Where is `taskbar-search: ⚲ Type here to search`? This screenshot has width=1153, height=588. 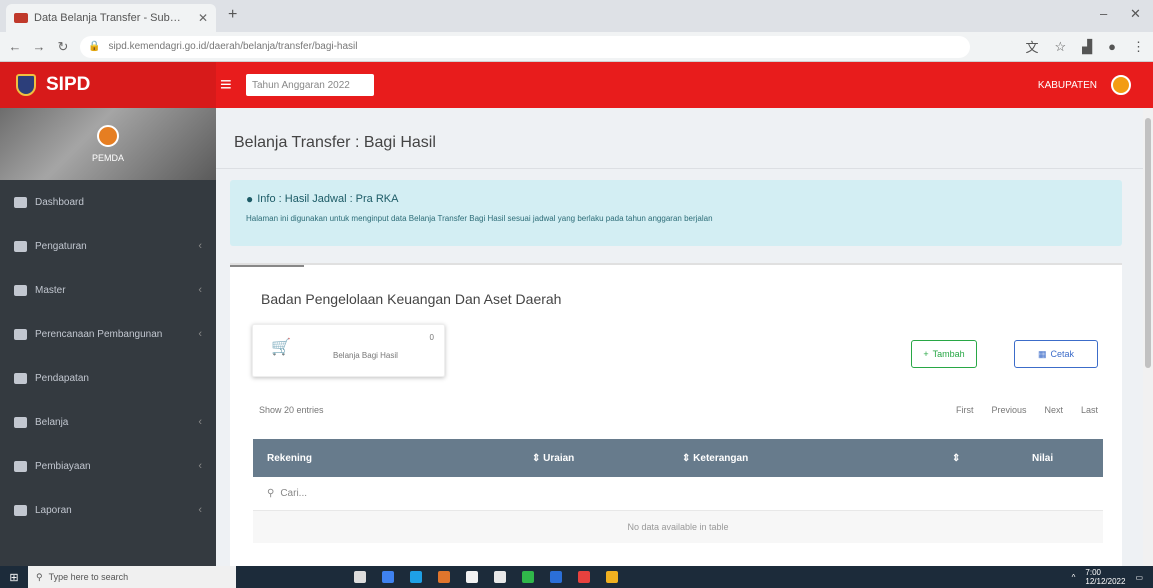
taskbar-search: ⚲ Type here to search is located at coordinates (132, 577).